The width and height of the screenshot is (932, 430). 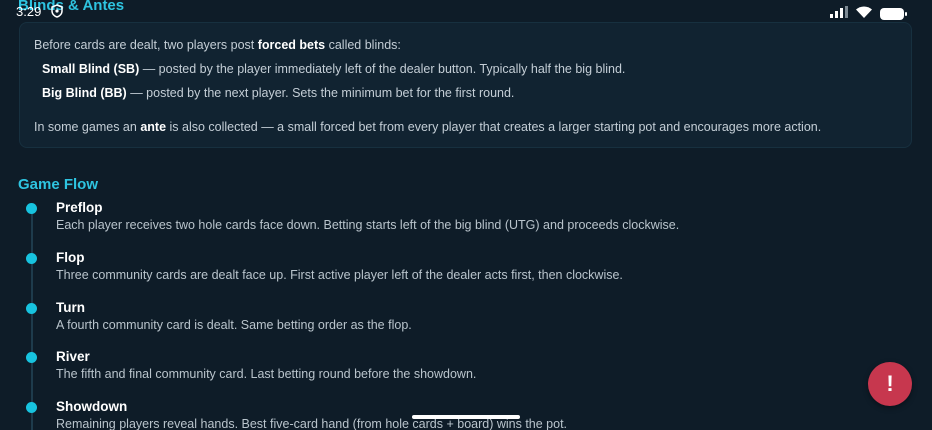 What do you see at coordinates (70, 307) in the screenshot?
I see `step-title: Turn` at bounding box center [70, 307].